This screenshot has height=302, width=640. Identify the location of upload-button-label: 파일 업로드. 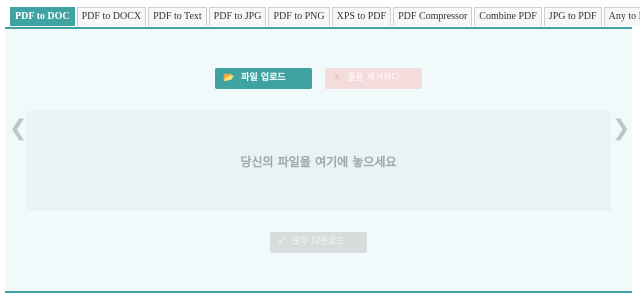
(263, 78).